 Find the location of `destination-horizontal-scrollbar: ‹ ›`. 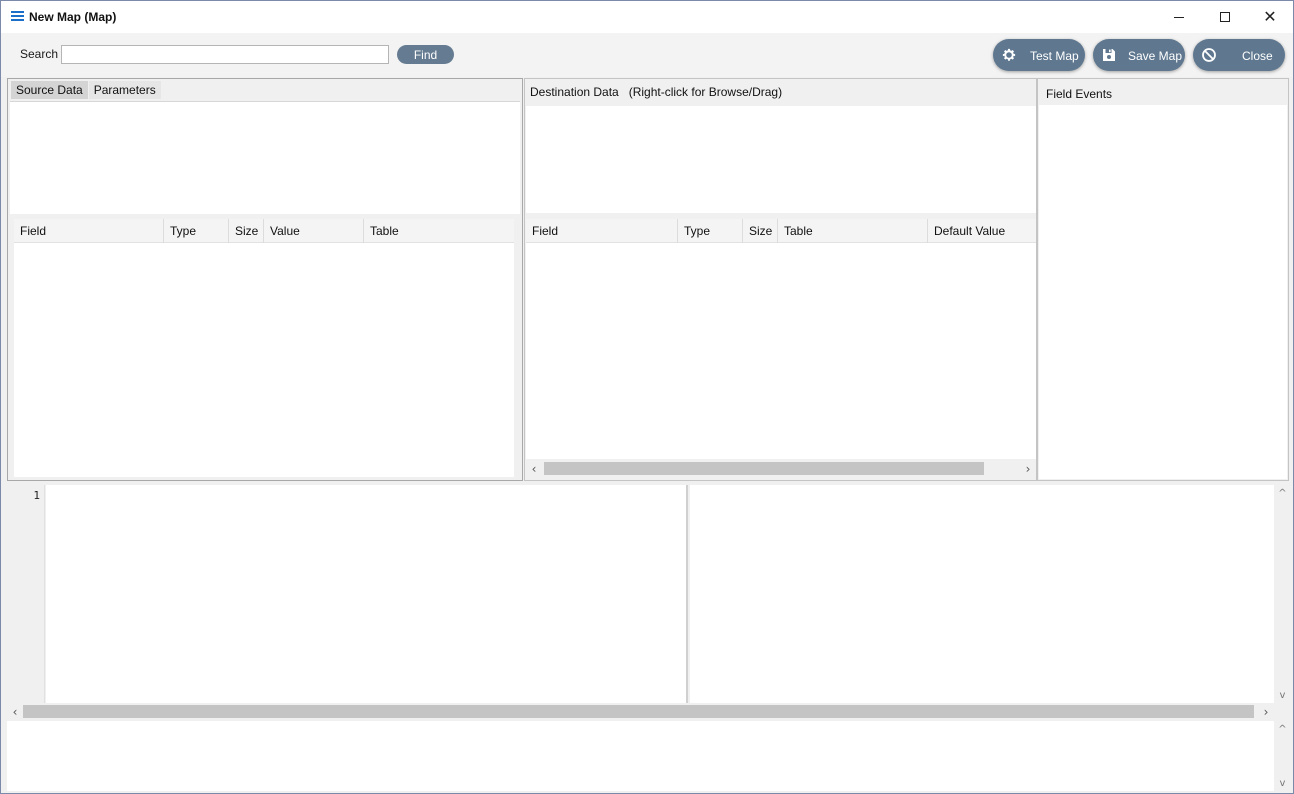

destination-horizontal-scrollbar: ‹ › is located at coordinates (781, 468).